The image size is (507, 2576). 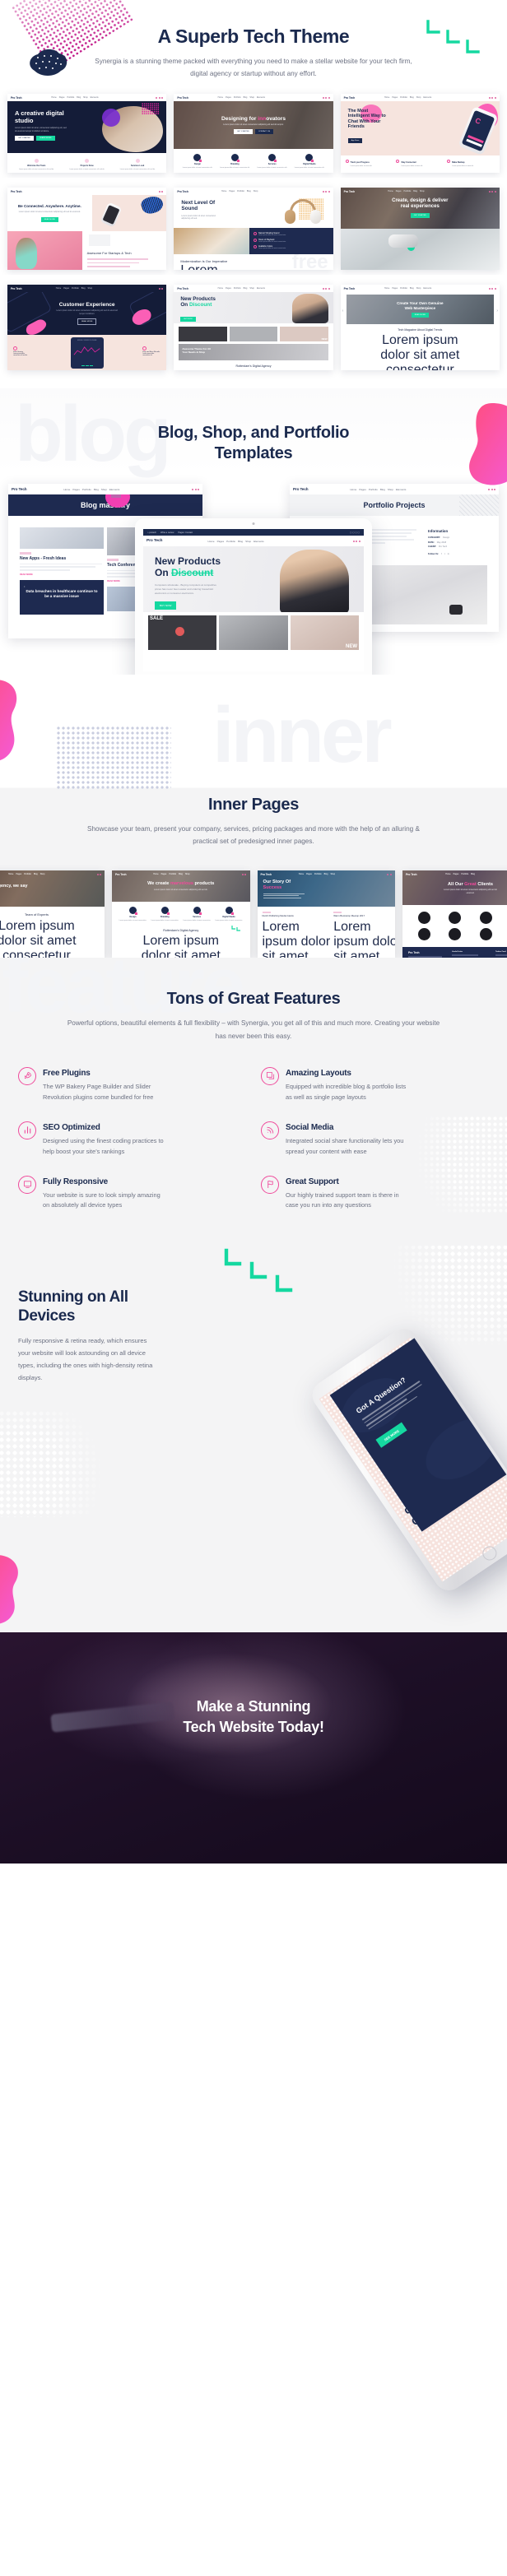 I want to click on demo-nav: Home Pages Portfolio Blog Shop, so click(x=74, y=288).